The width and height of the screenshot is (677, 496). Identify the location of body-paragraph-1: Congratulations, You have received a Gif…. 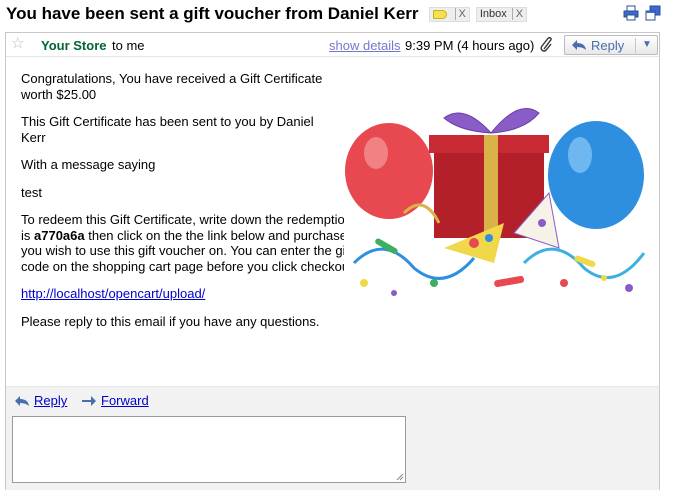
(172, 86).